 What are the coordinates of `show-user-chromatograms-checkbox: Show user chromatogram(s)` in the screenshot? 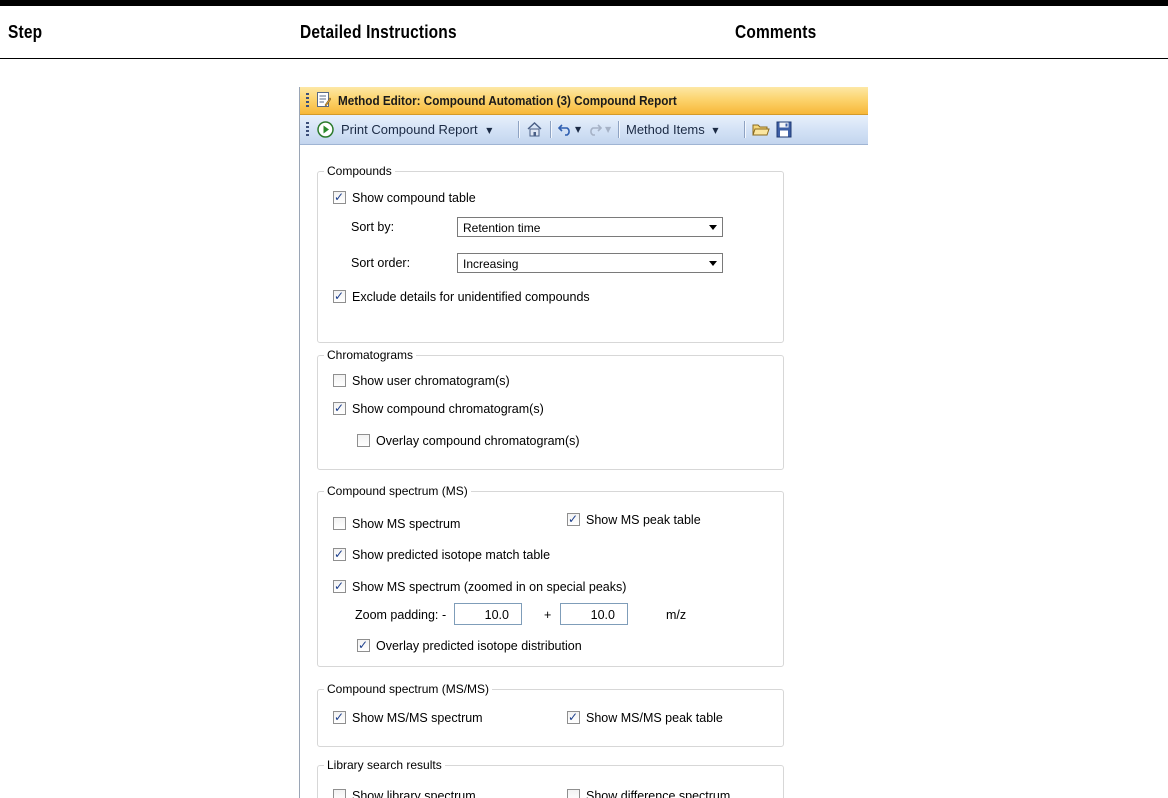 It's located at (421, 381).